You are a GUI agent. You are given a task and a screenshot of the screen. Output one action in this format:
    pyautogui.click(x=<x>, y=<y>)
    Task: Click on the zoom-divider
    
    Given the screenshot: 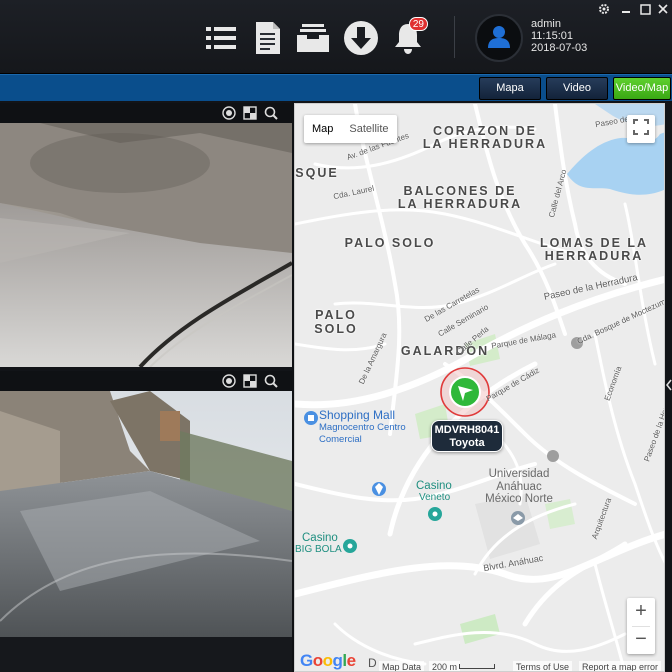 What is the action you would take?
    pyautogui.click(x=641, y=626)
    